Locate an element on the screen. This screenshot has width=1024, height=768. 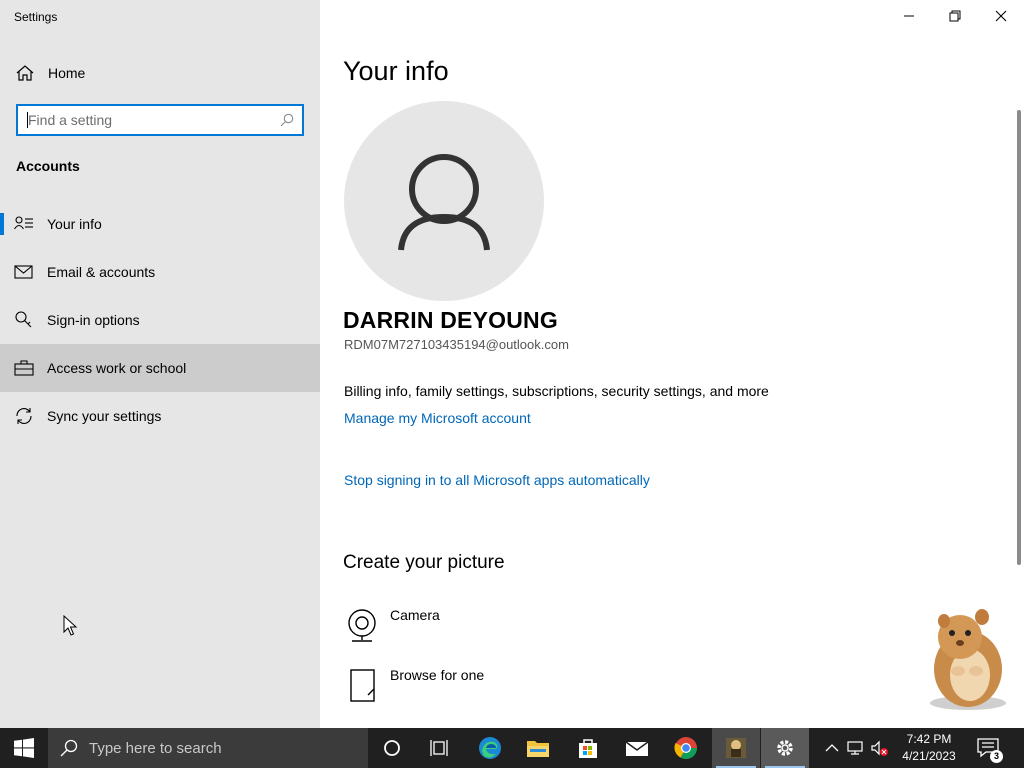
sidebar-item-your-info: Your info is located at coordinates (160, 224).